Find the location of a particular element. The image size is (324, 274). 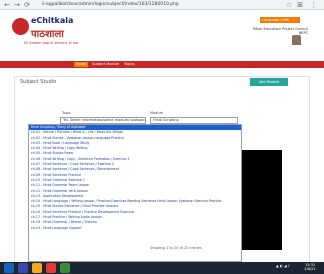

topic-label: Topic is located at coordinates (66, 113).